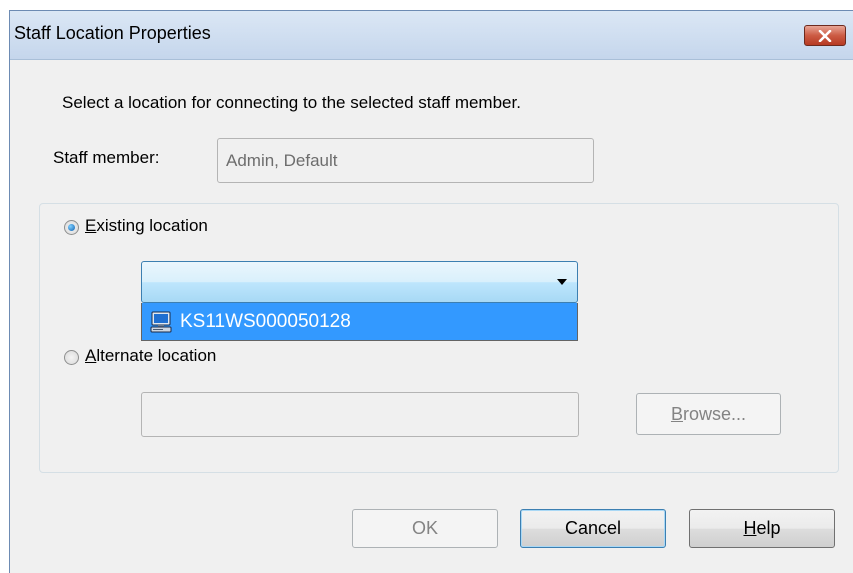  What do you see at coordinates (161, 321) in the screenshot?
I see `computer-icon` at bounding box center [161, 321].